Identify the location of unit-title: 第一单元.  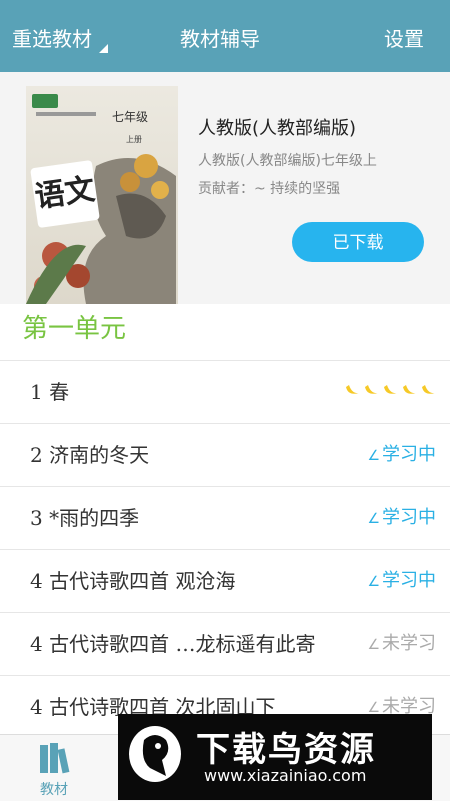
(74, 329).